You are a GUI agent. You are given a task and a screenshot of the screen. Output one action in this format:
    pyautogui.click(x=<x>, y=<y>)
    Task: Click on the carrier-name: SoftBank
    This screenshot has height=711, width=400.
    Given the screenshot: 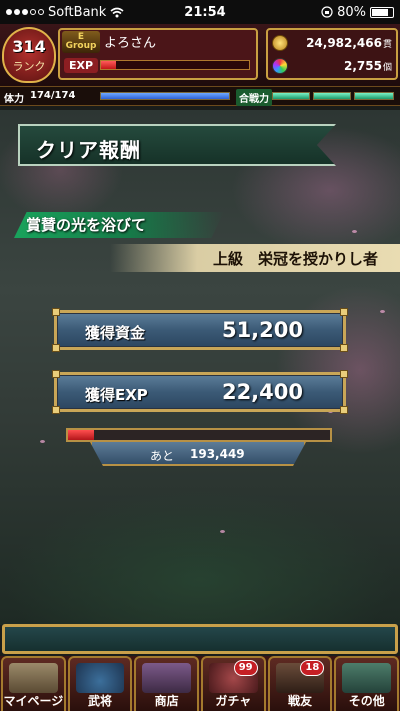 What is the action you would take?
    pyautogui.click(x=77, y=12)
    